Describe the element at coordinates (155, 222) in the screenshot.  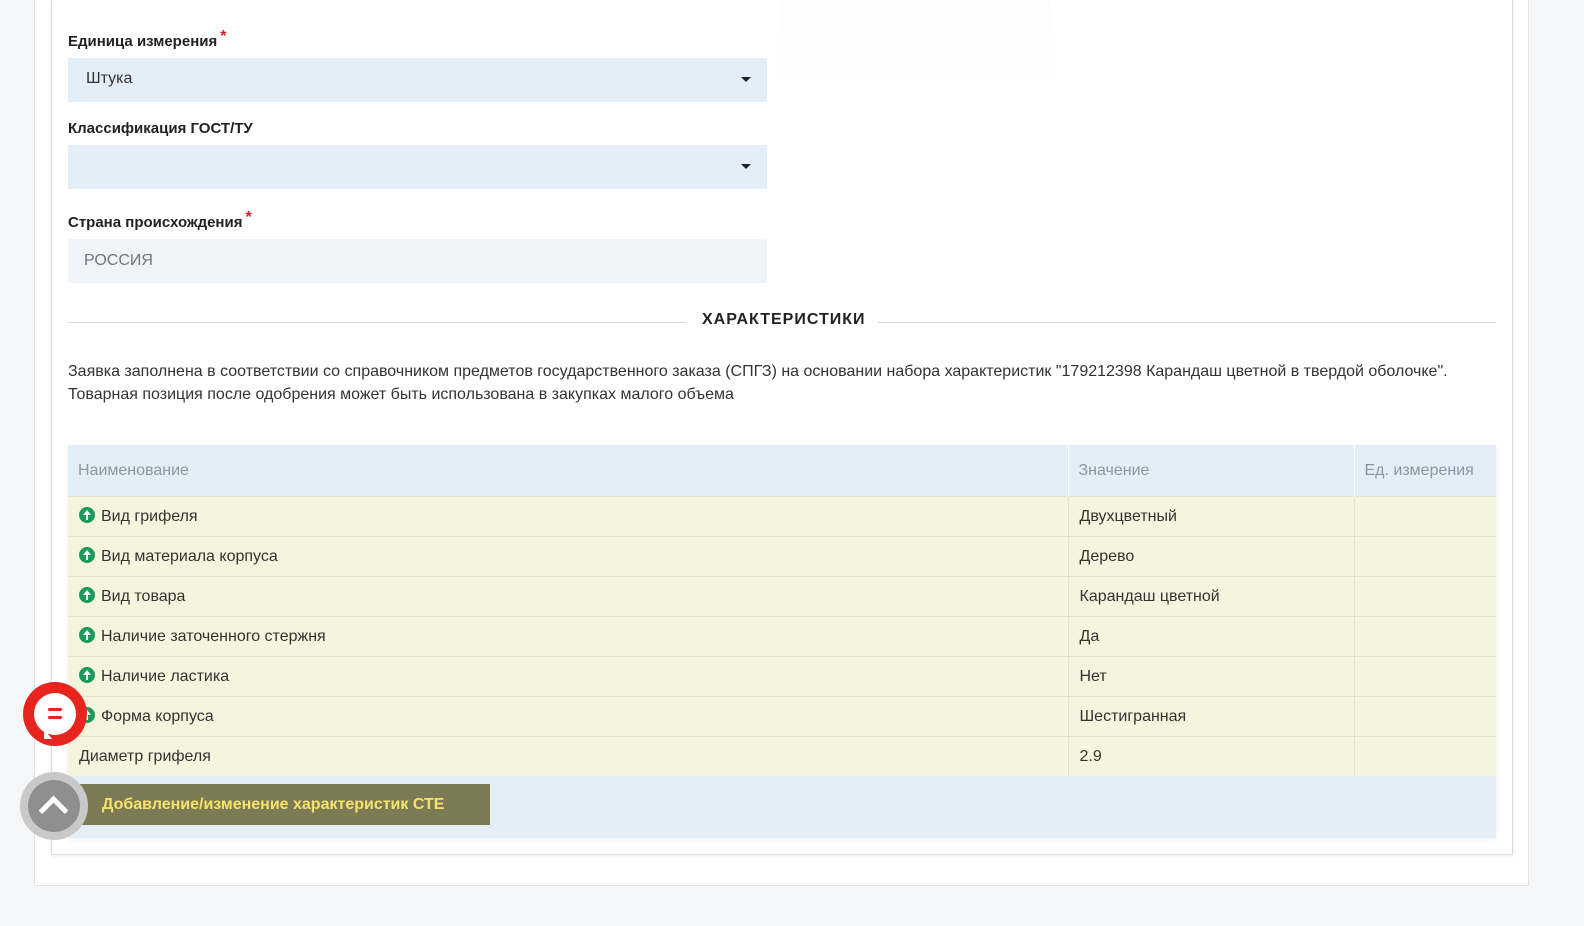
I see `country-label-text: Страна происхождения` at that location.